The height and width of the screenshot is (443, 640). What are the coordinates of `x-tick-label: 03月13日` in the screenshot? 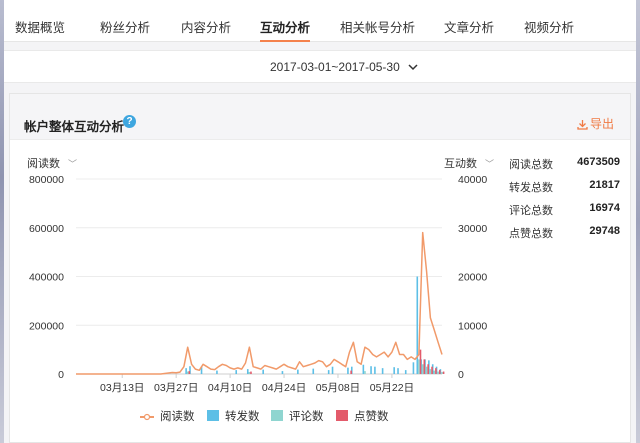 It's located at (122, 388).